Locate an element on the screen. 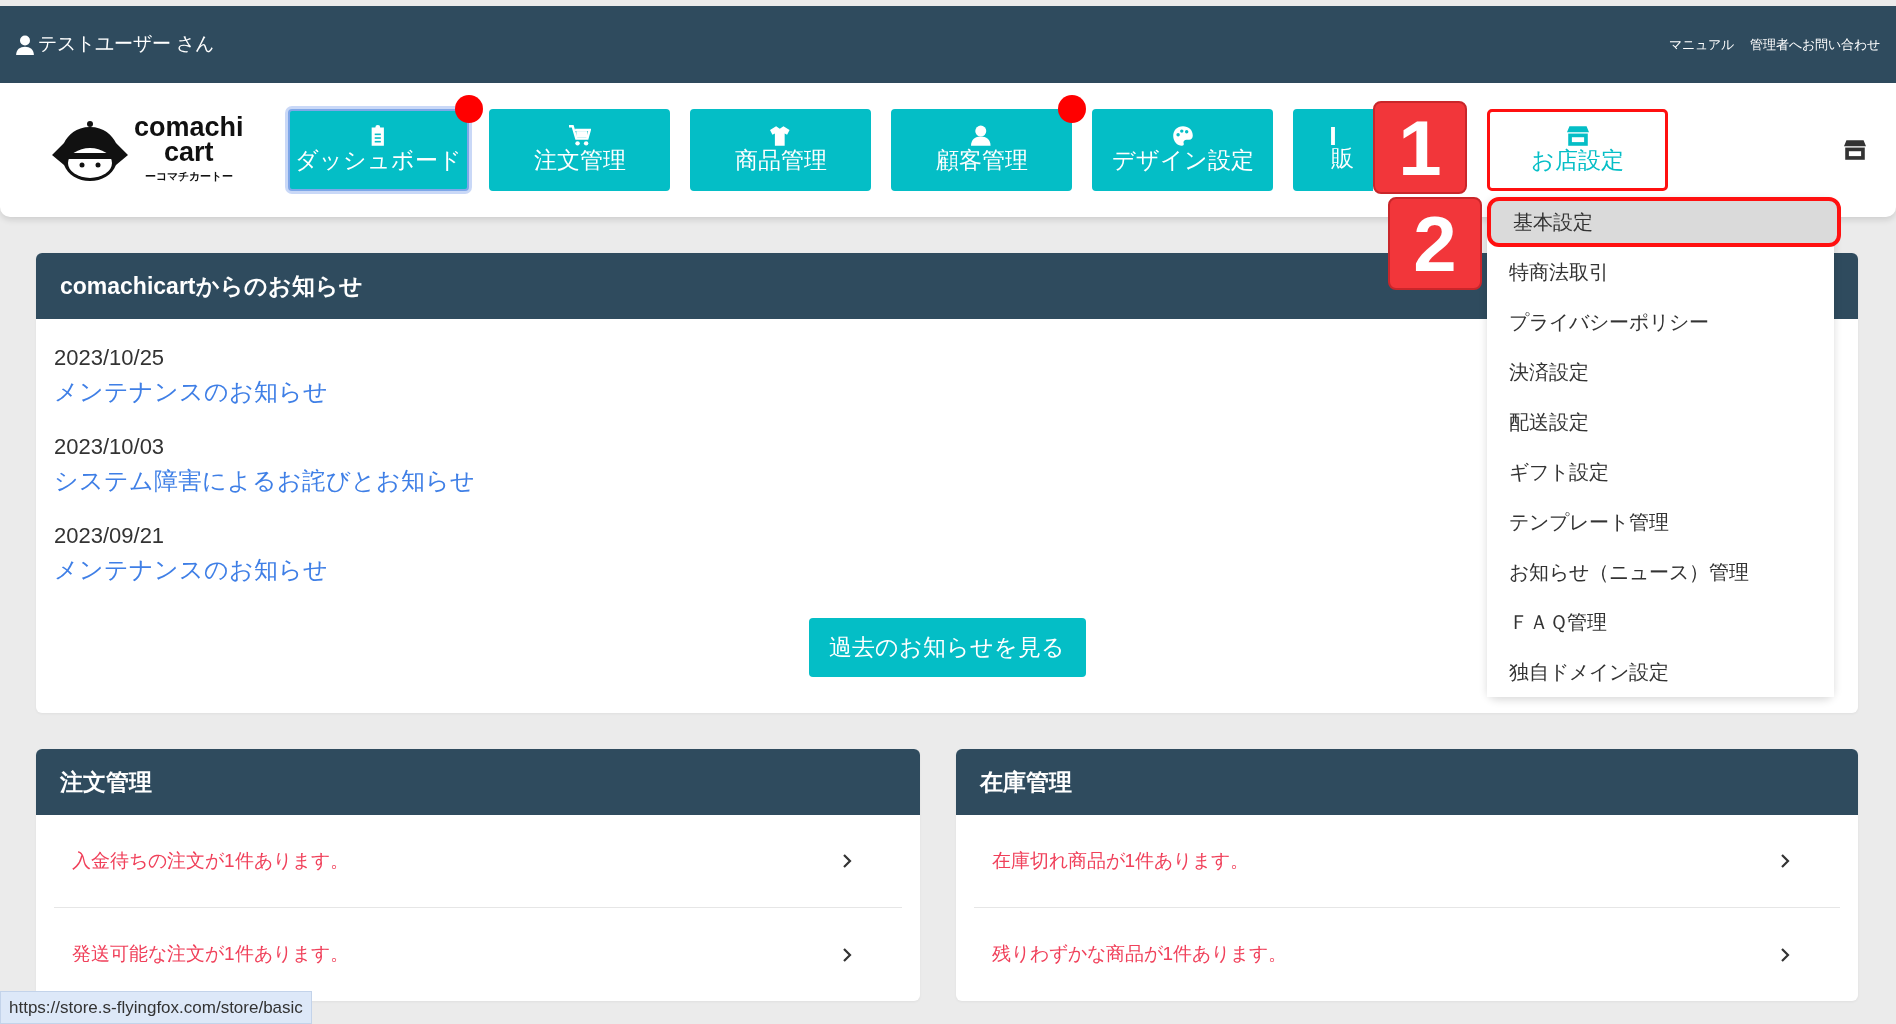  news-link: システム障害によるお詫びとお知らせ is located at coordinates (264, 481).